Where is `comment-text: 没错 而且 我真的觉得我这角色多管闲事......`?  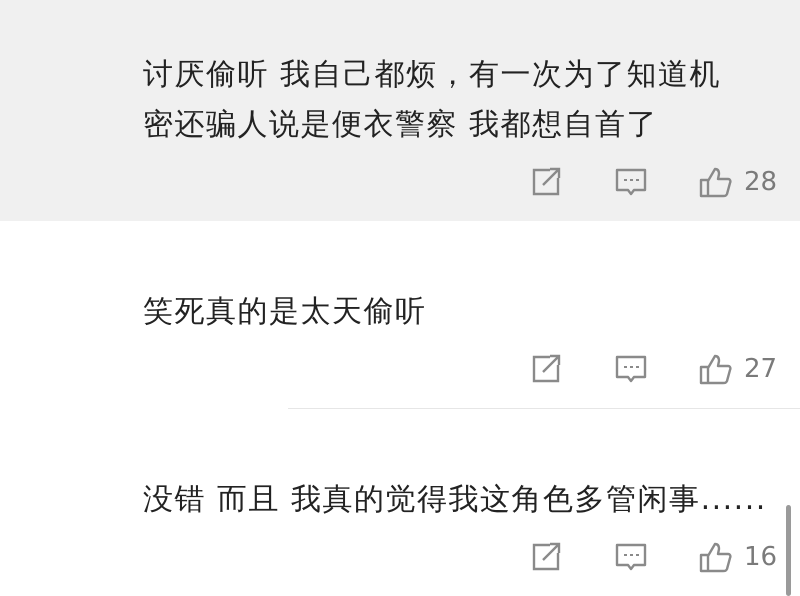 comment-text: 没错 而且 我真的觉得我这角色多管闲事...... is located at coordinates (455, 500).